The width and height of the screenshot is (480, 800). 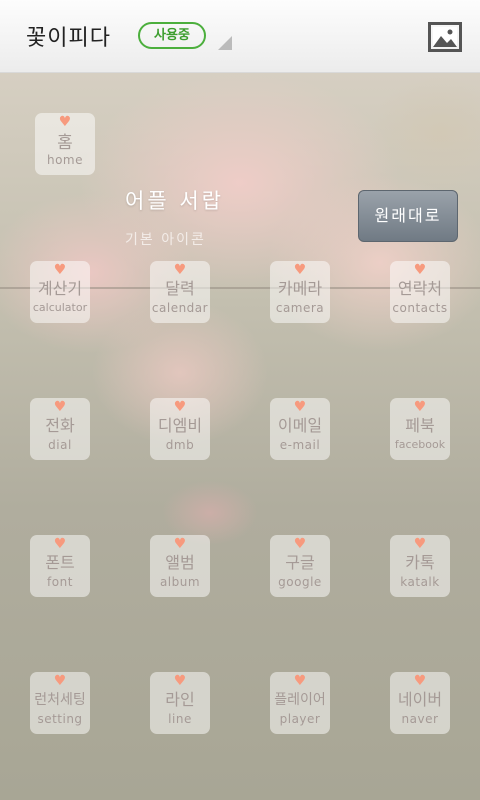 I want to click on icon-label-kr: 카메라, so click(x=300, y=288).